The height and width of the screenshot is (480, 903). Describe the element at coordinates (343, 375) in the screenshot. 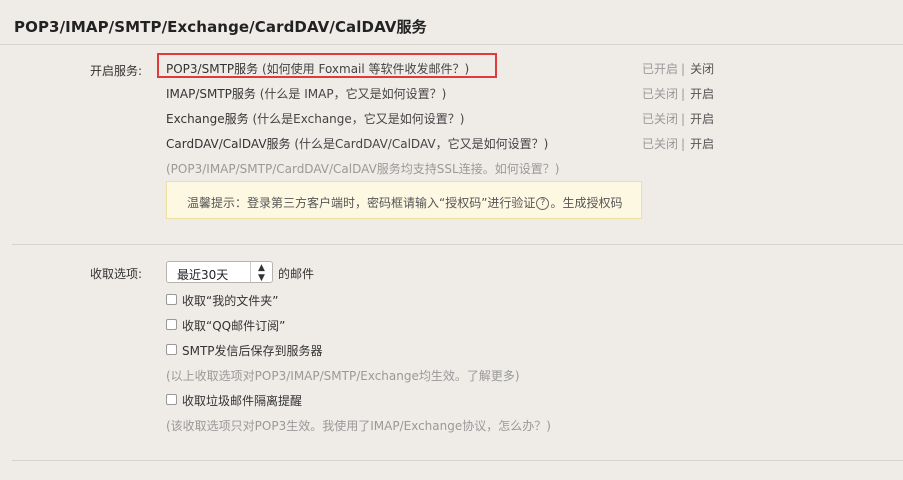

I see `receive-note: (以上收取选项对POP3/IMAP/SMTP/Exchange均生效。了解更多)` at that location.